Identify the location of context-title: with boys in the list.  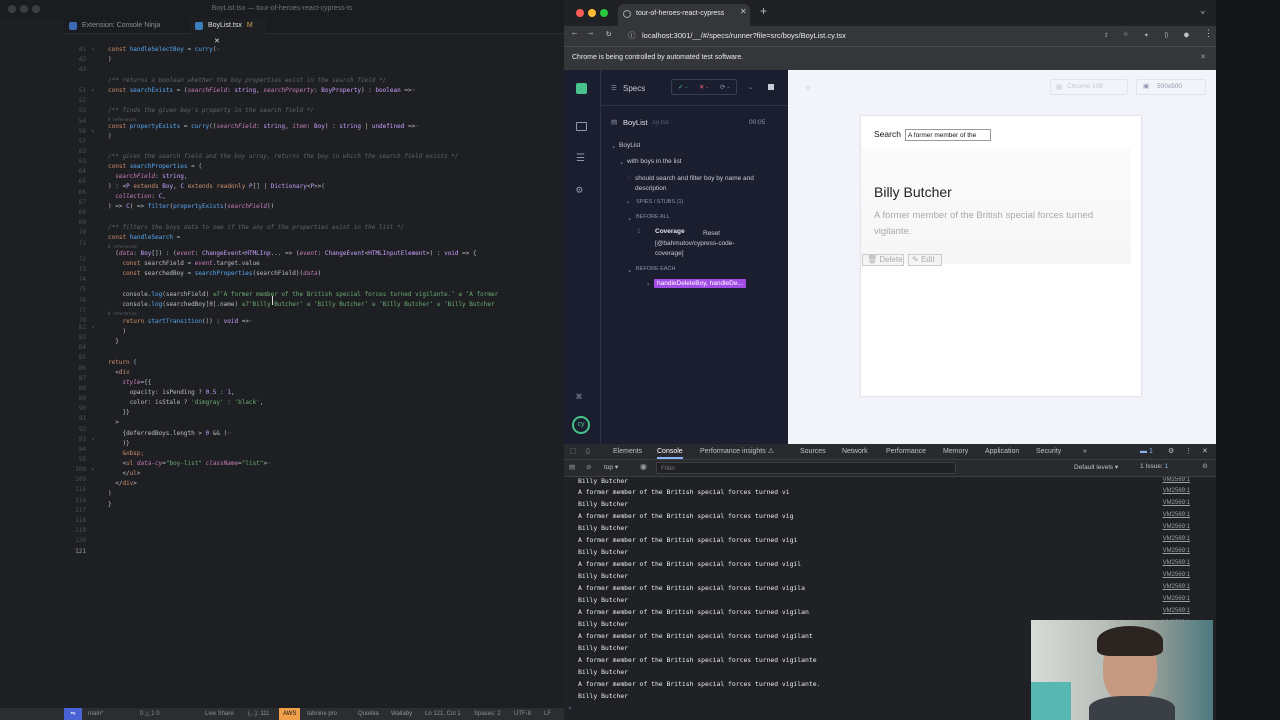
(654, 161).